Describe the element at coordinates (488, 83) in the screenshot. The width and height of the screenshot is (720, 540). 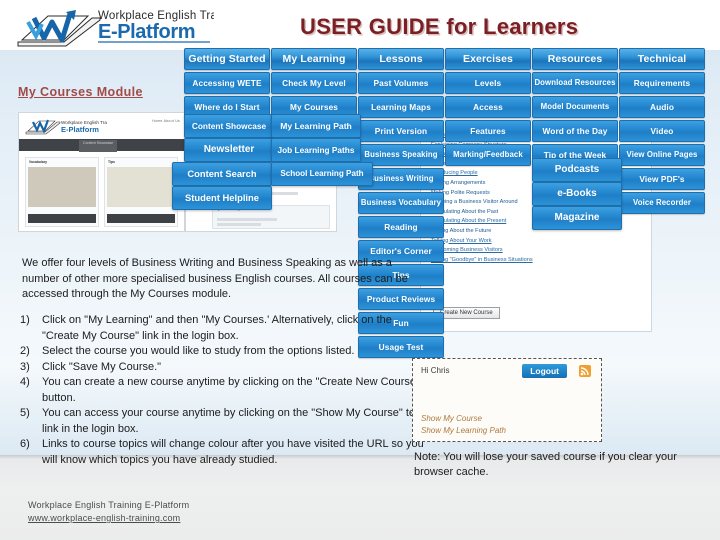
I see `menu-item-levels: Levels` at that location.